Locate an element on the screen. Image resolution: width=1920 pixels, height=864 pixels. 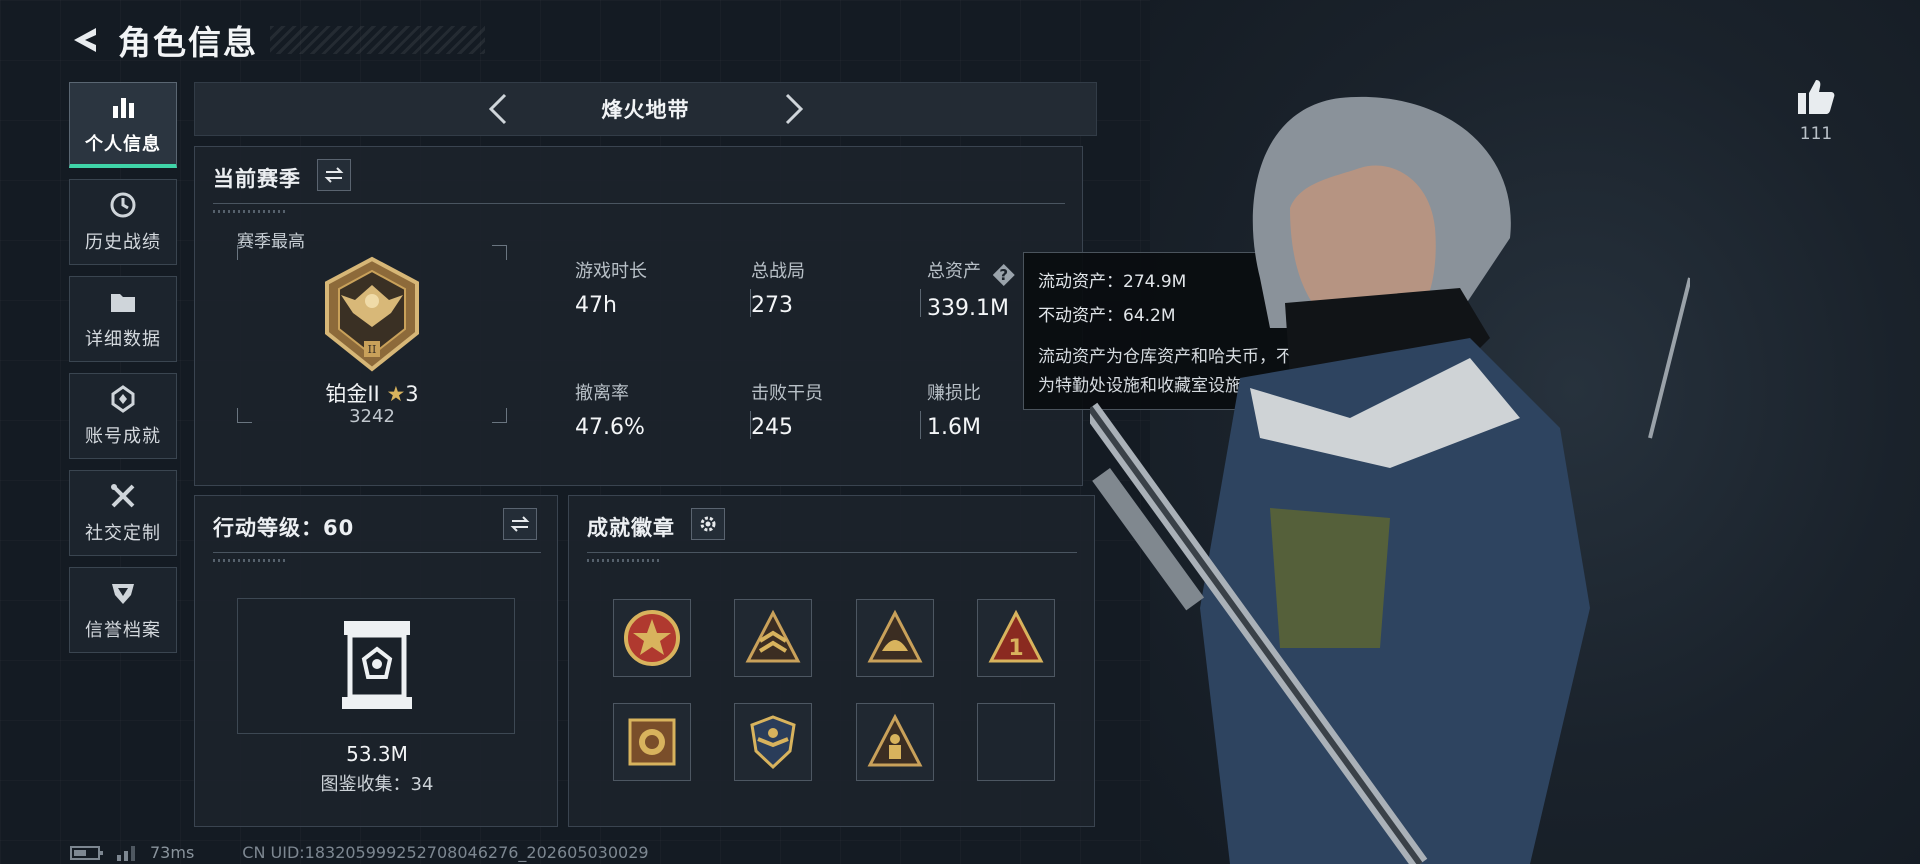
winged-crest-badge is located at coordinates (773, 742).